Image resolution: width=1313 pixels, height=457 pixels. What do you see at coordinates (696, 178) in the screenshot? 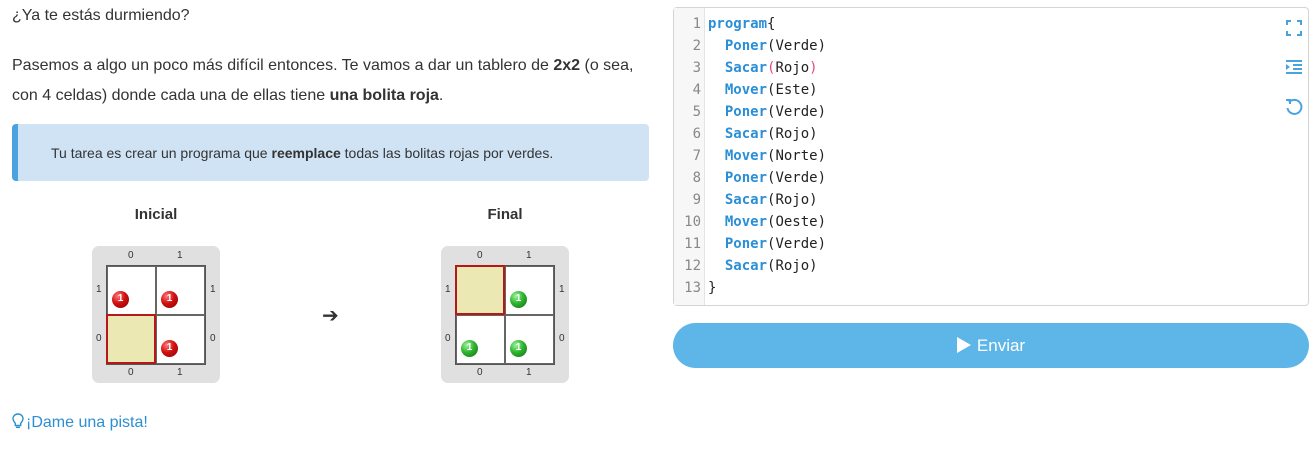
I see `line-number: 8` at bounding box center [696, 178].